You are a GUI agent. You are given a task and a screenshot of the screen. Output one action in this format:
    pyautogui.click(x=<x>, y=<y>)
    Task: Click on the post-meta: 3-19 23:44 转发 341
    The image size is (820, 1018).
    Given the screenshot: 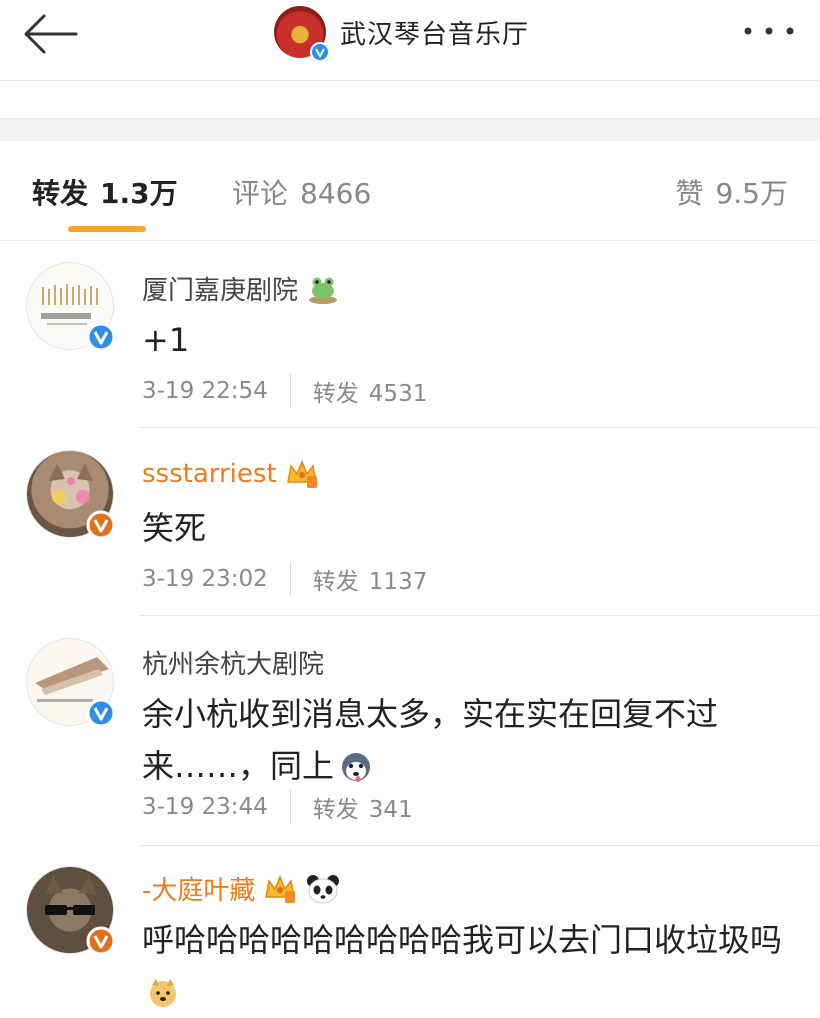 What is the action you would take?
    pyautogui.click(x=277, y=807)
    